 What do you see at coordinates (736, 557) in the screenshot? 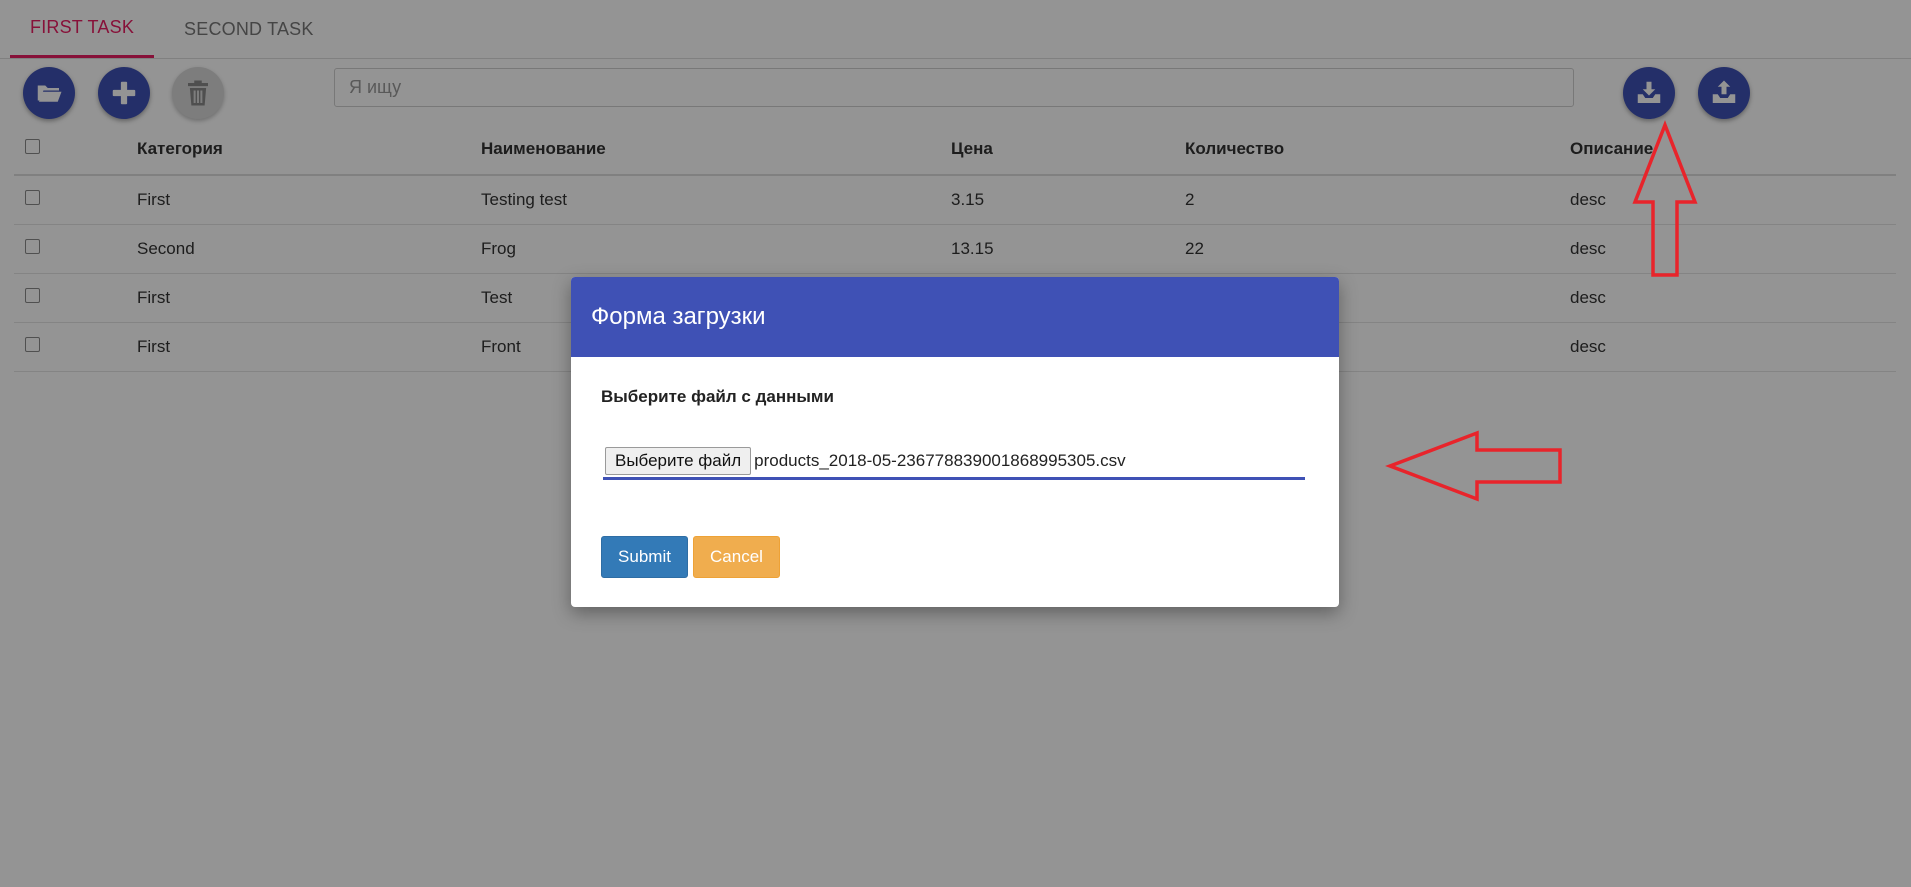
I see `cancel-button: Cancel` at bounding box center [736, 557].